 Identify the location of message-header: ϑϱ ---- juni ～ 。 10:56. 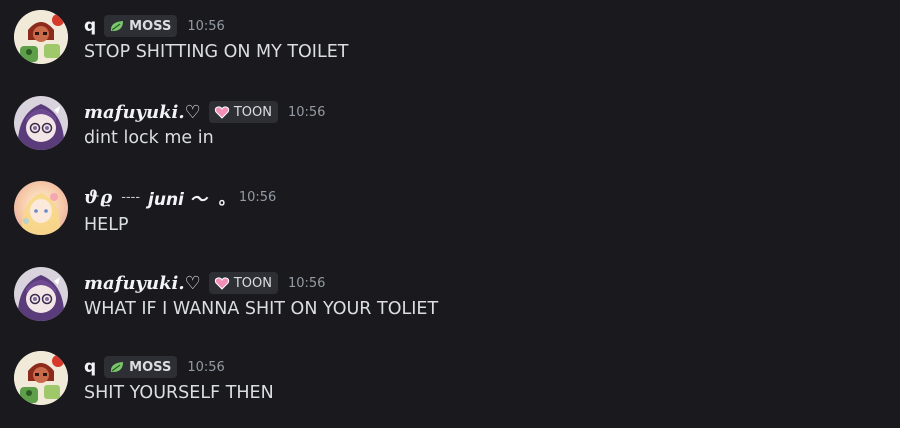
(180, 197).